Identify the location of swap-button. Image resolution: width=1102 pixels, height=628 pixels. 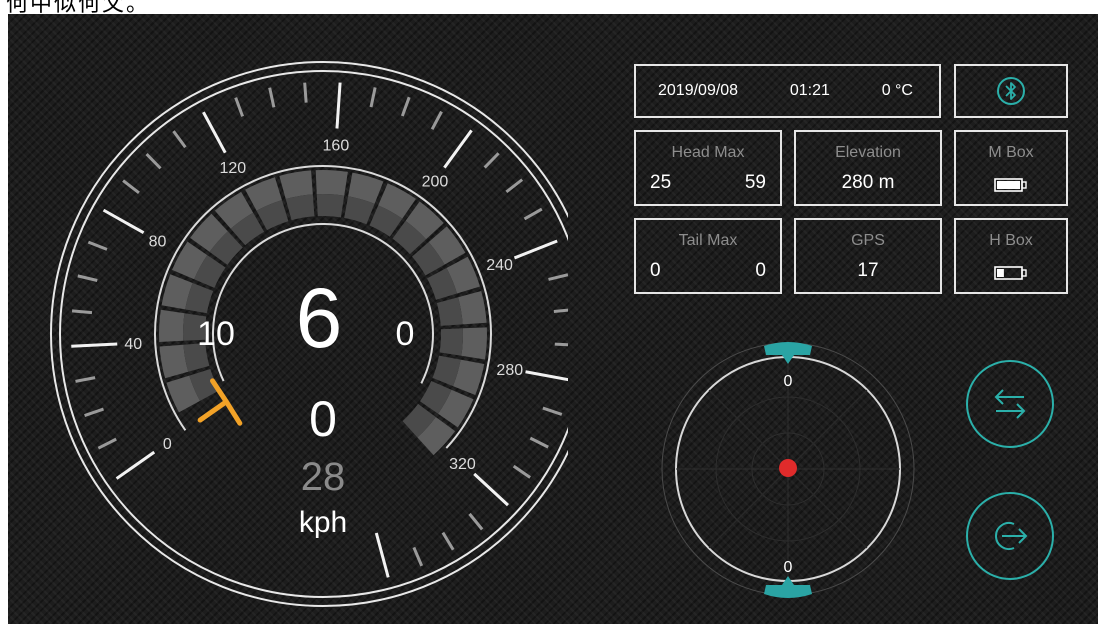
(1010, 404).